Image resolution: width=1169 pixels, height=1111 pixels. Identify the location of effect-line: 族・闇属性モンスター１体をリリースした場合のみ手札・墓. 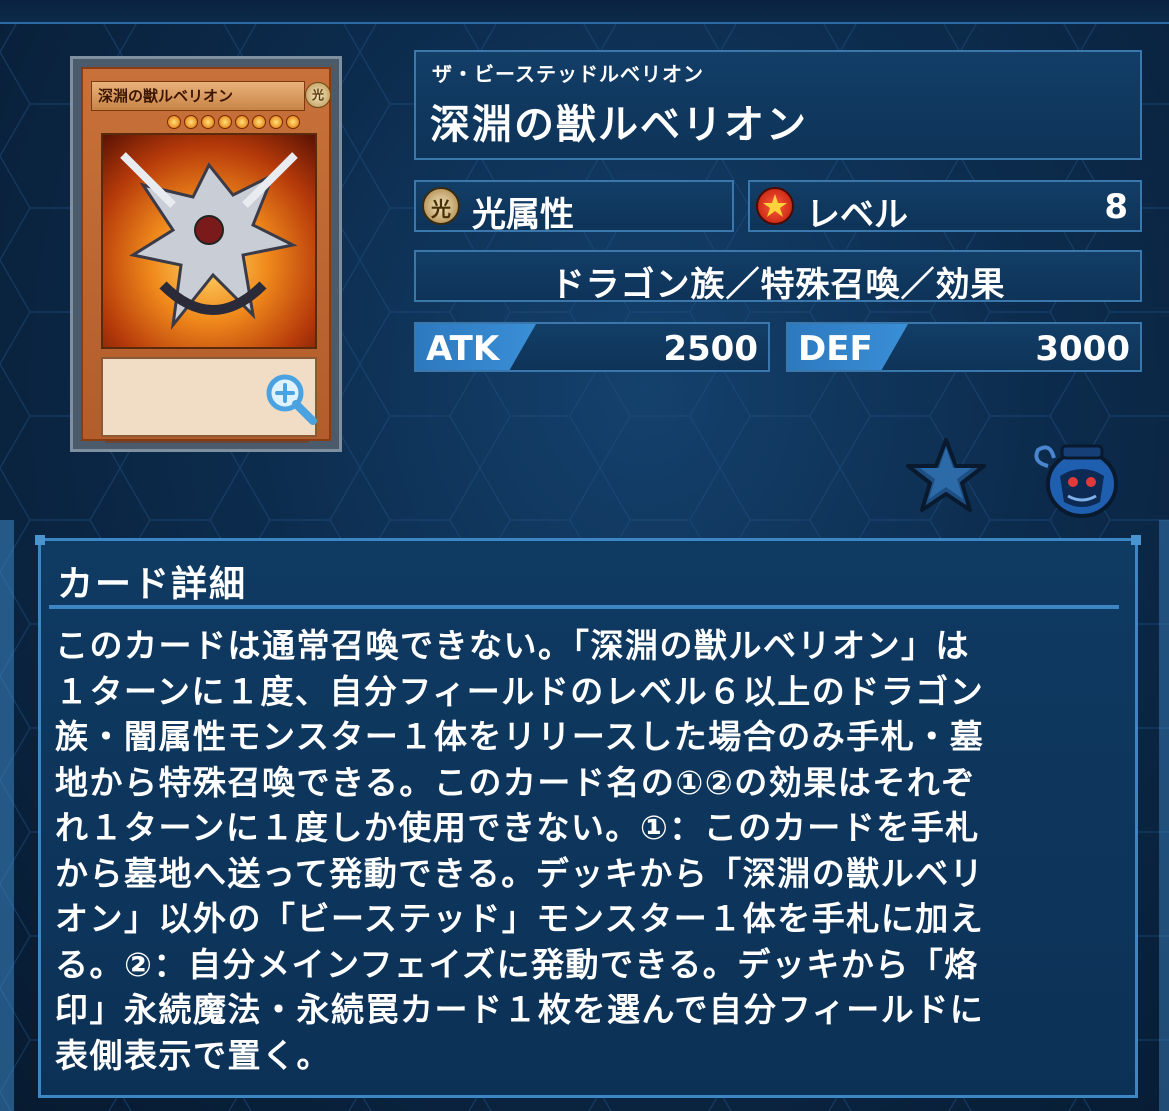
(520, 736).